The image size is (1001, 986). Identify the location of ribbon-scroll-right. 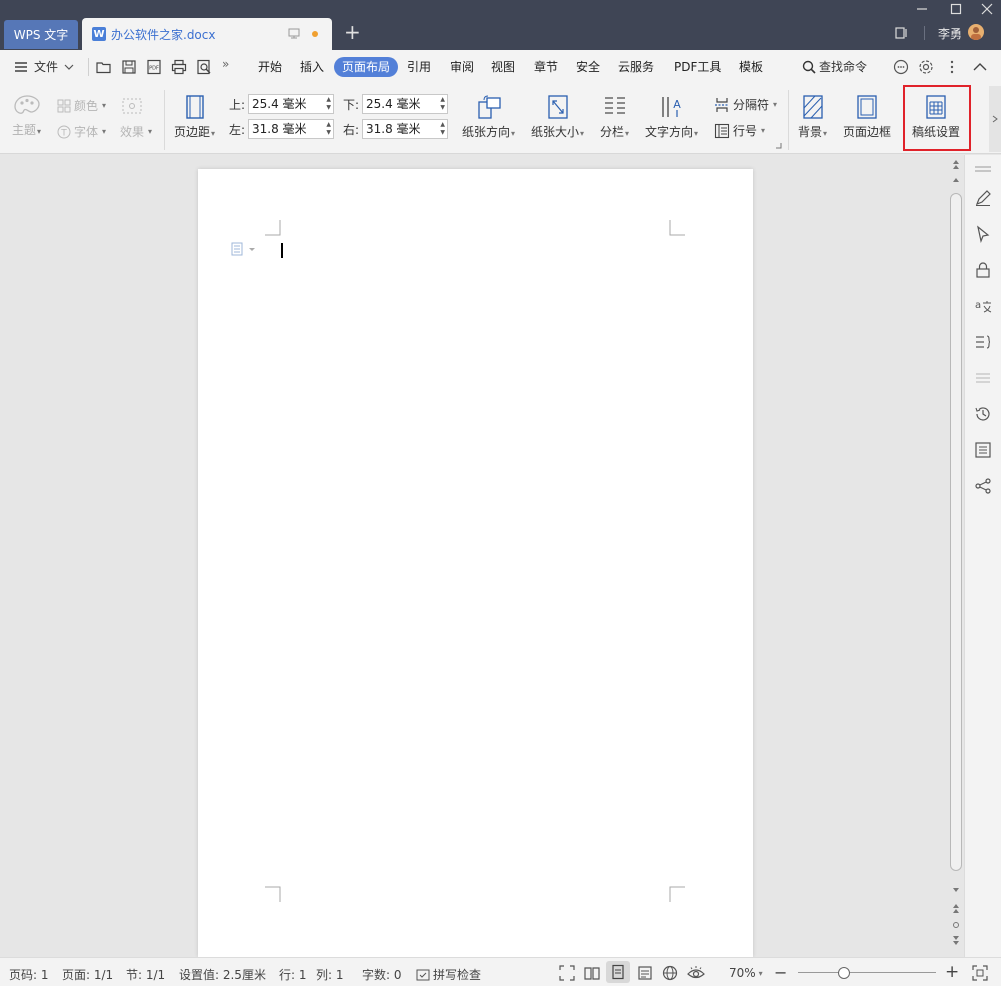
(995, 119).